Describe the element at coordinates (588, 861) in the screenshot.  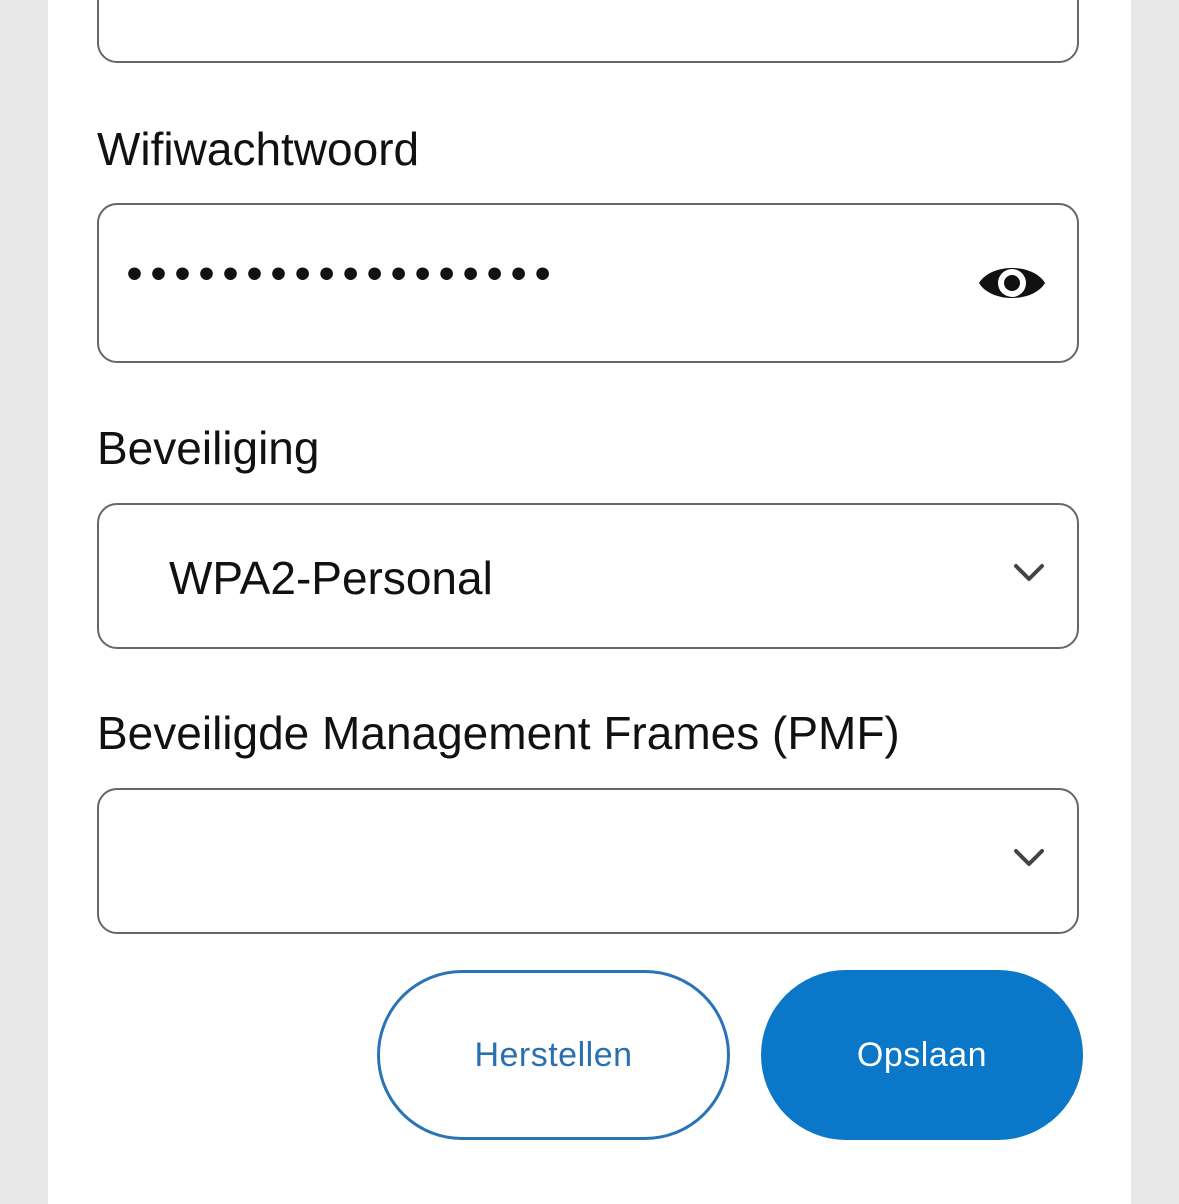
I see `pmf-select` at that location.